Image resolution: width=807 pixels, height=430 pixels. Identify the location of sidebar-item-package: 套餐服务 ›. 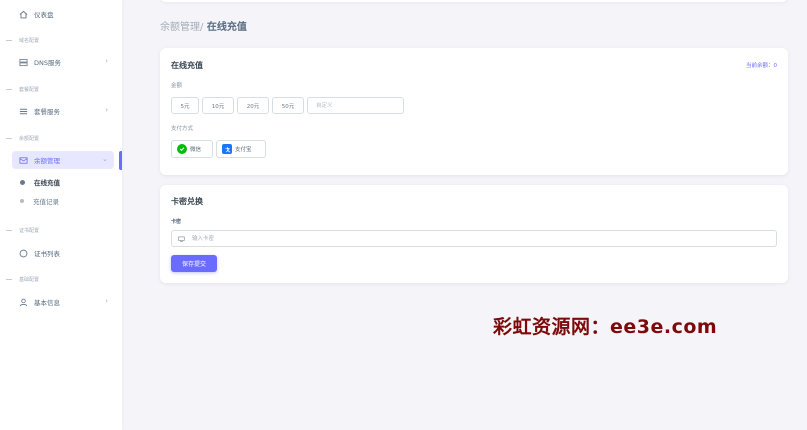
(63, 111).